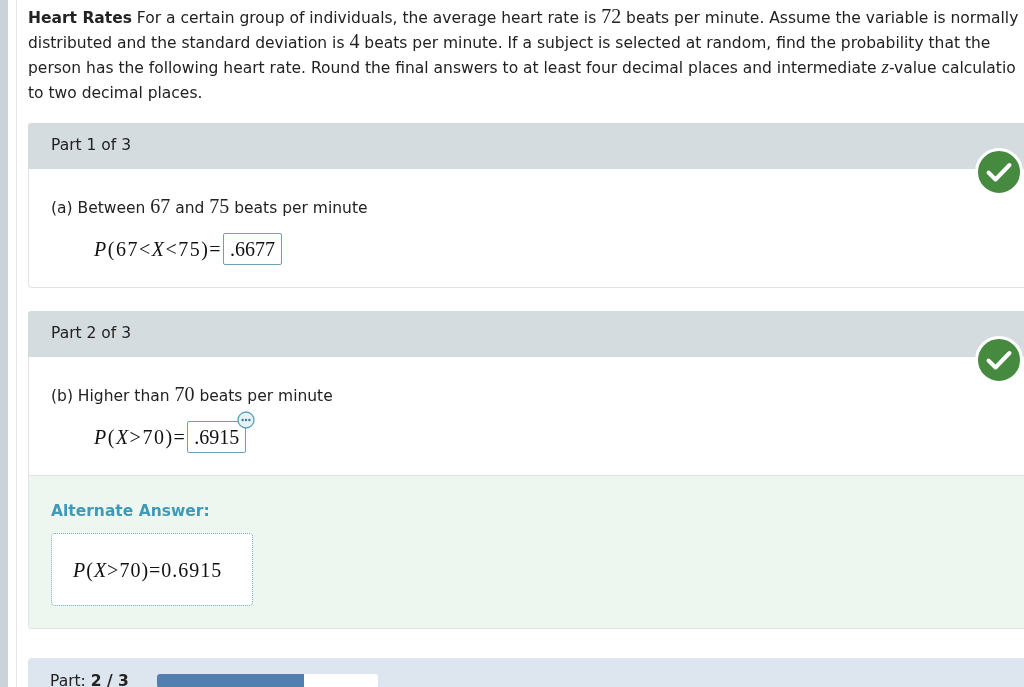 The height and width of the screenshot is (687, 1024). What do you see at coordinates (89, 679) in the screenshot?
I see `progress-label: Part: 2 / 3` at bounding box center [89, 679].